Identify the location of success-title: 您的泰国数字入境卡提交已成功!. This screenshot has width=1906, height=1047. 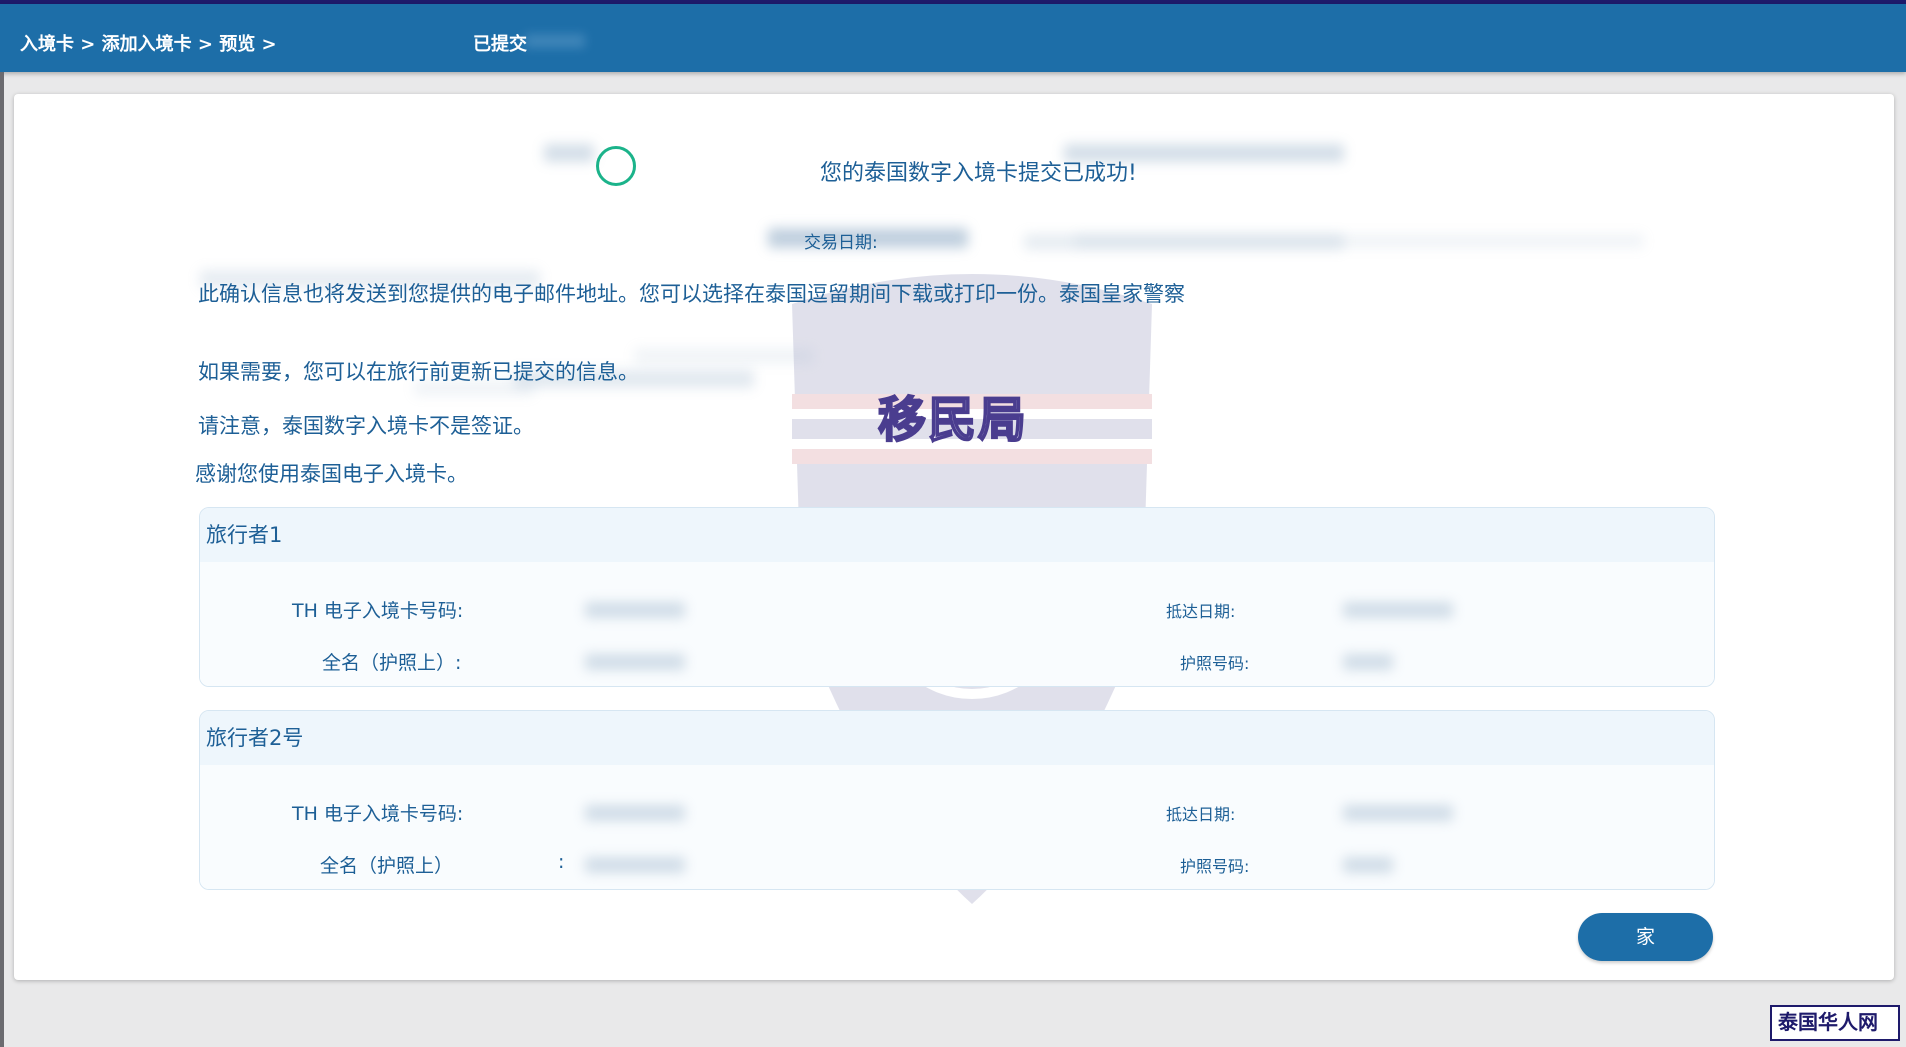
(978, 173).